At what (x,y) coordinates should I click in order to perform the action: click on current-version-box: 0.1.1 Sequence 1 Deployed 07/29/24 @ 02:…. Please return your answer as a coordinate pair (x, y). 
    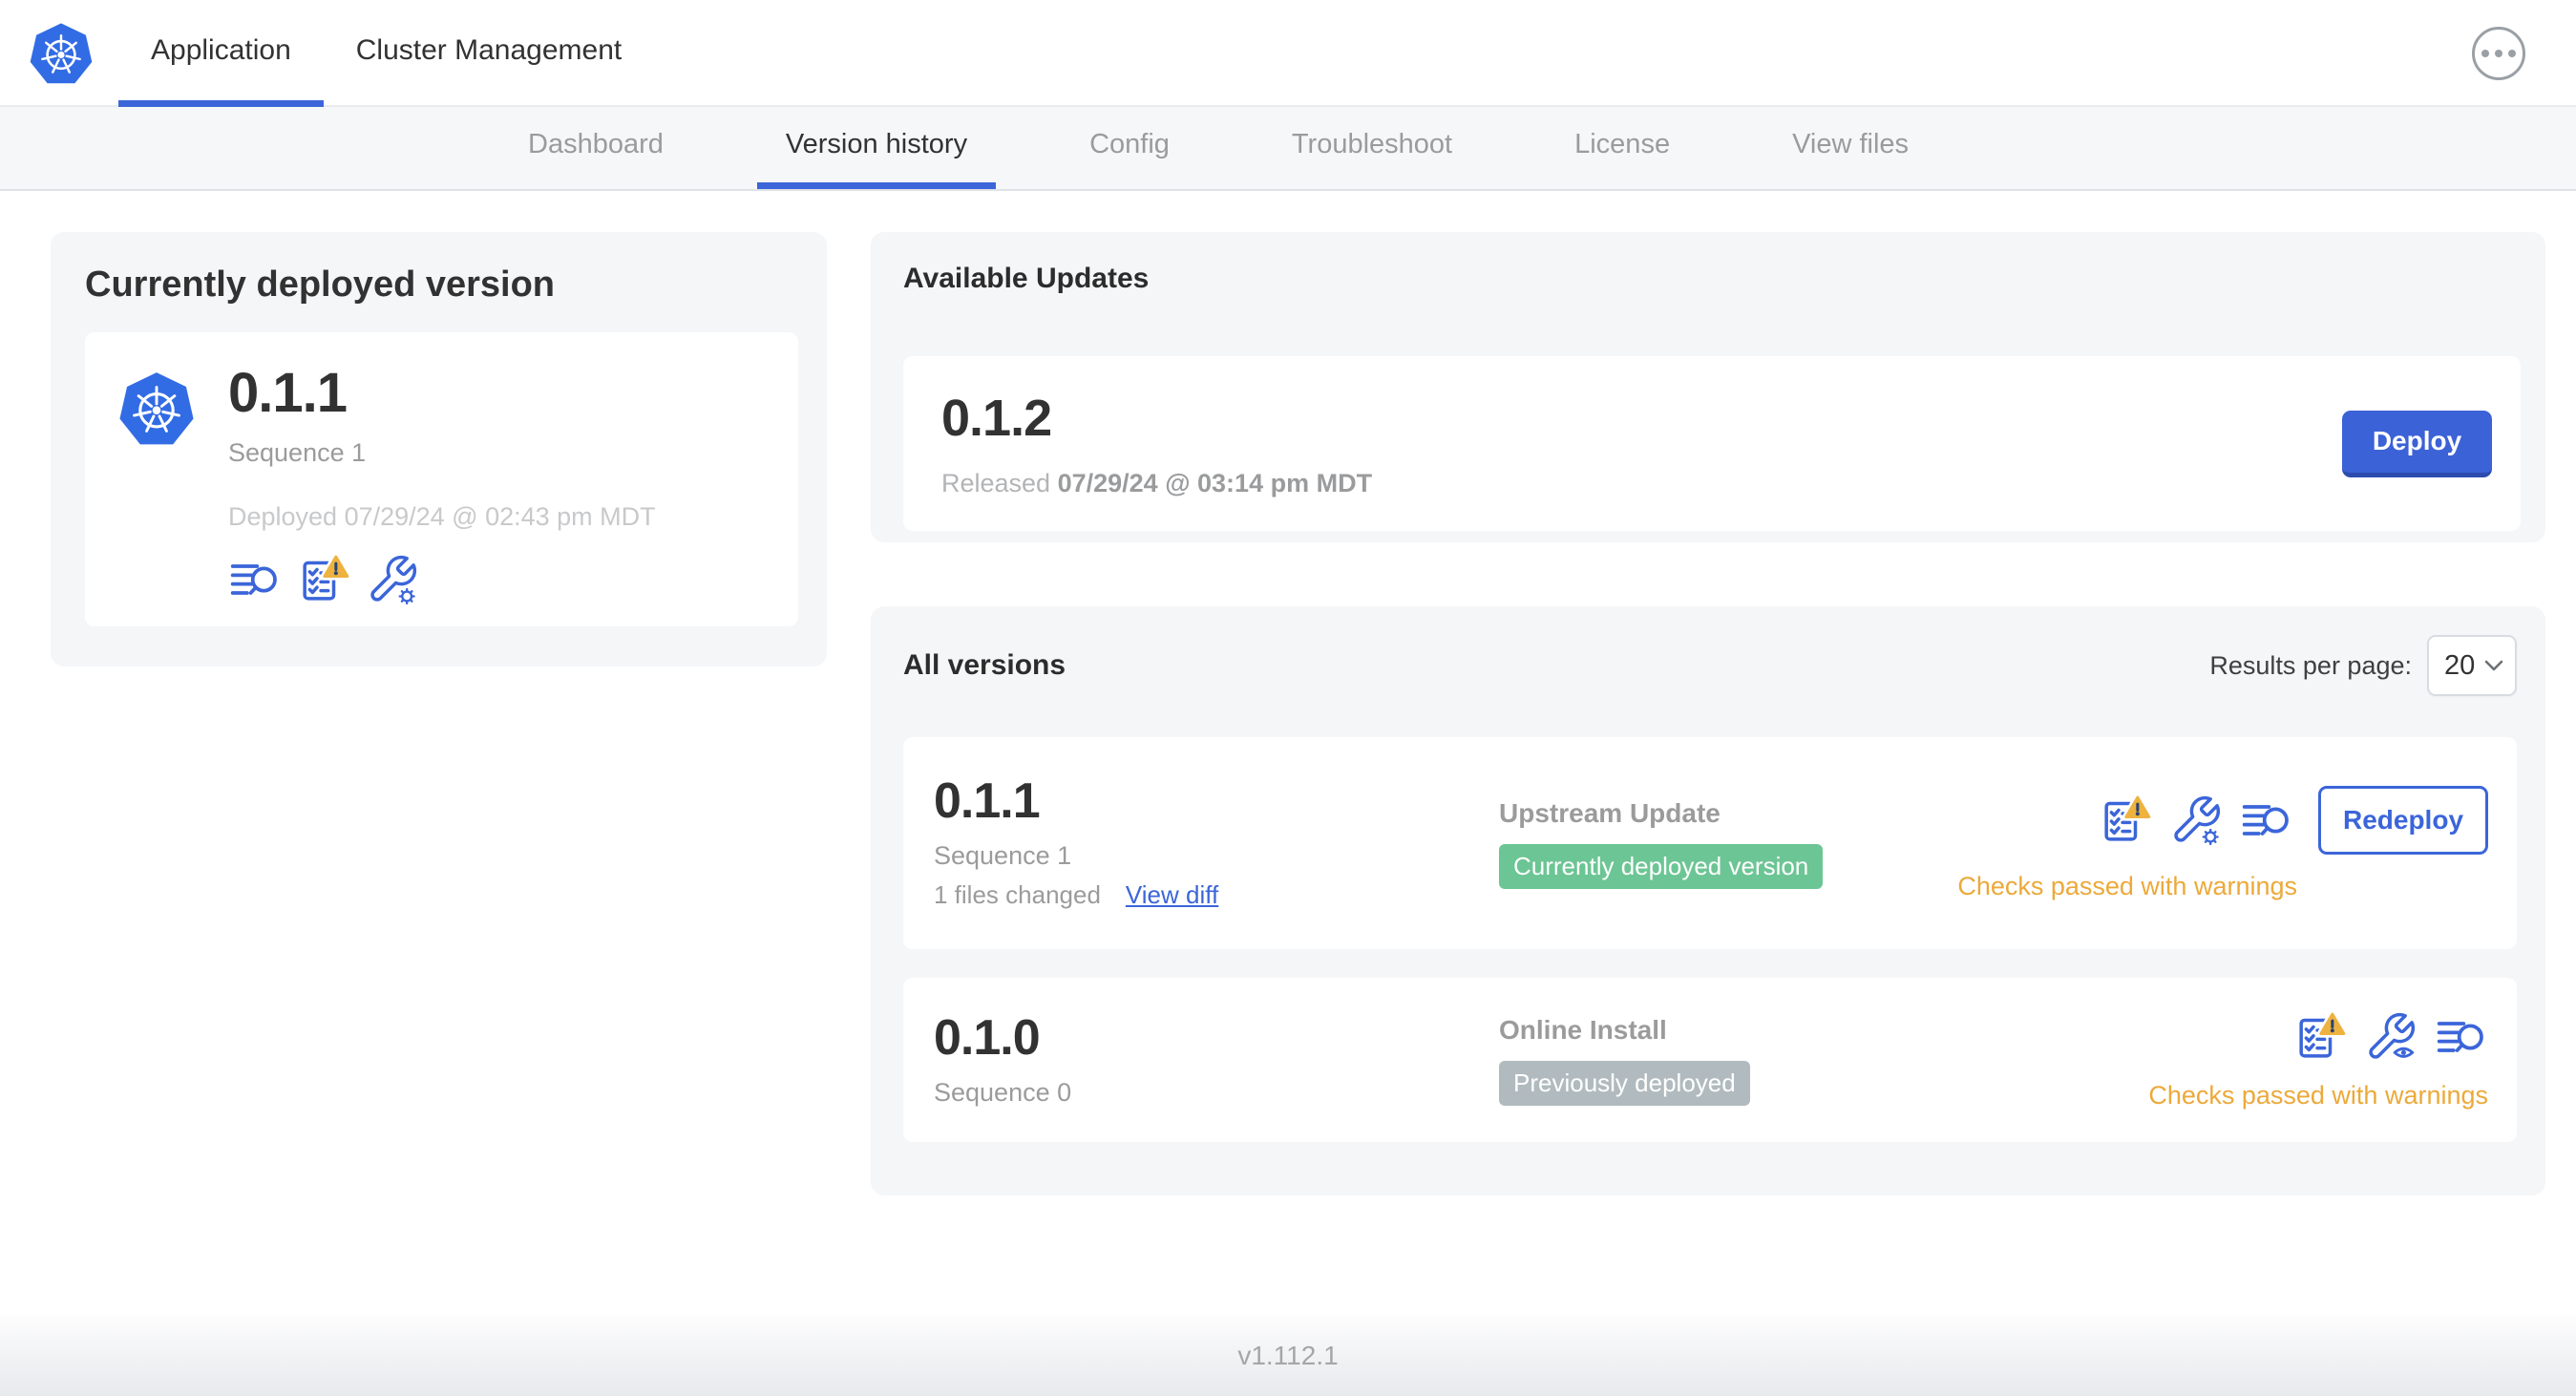
    Looking at the image, I should click on (441, 479).